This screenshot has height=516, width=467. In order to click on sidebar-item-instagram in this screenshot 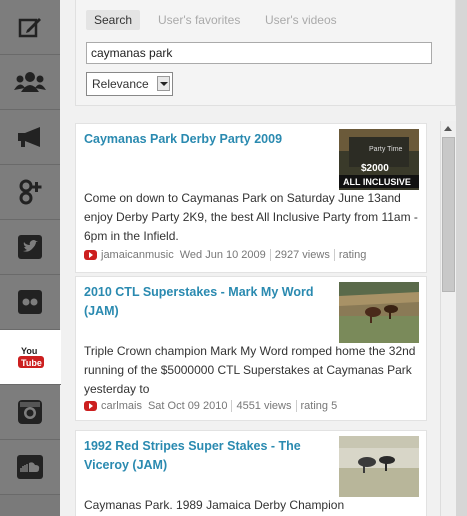, I will do `click(30, 412)`.